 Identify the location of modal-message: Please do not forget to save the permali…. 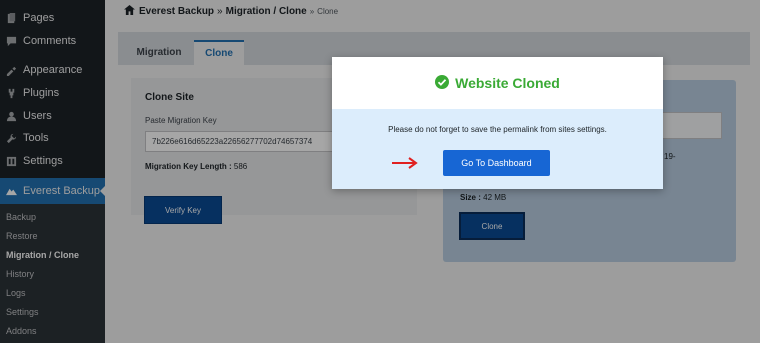
(497, 129).